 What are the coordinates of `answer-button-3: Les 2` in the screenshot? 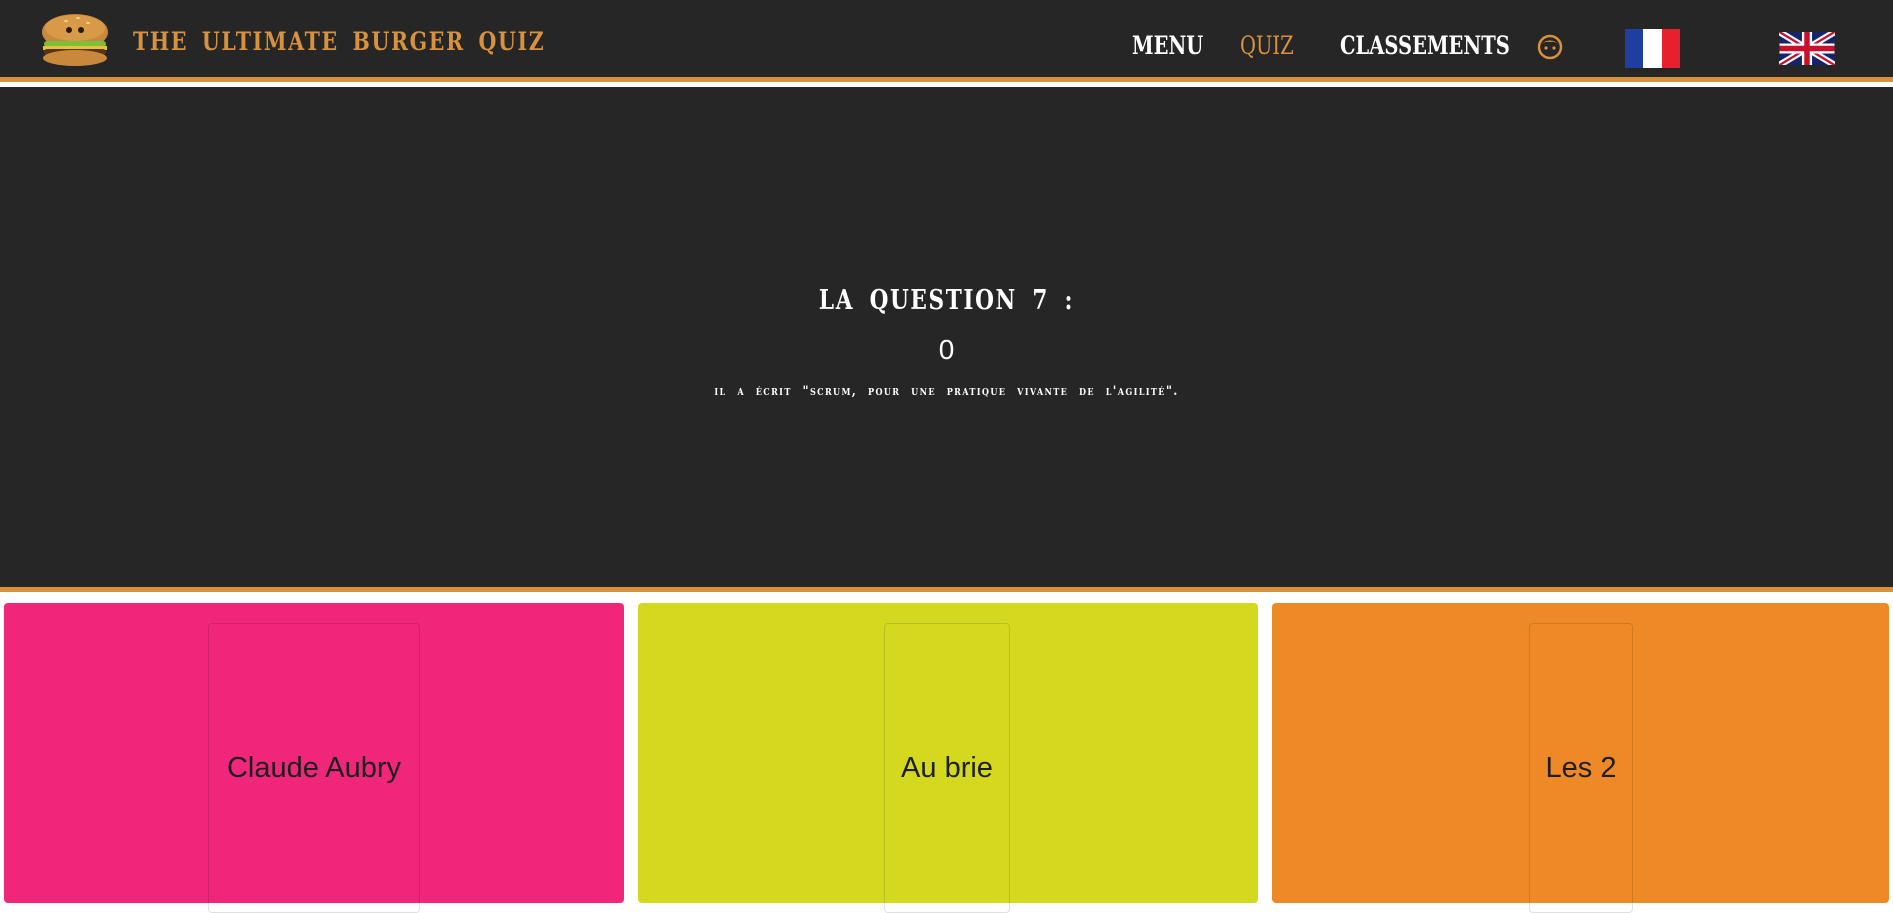 It's located at (1581, 768).